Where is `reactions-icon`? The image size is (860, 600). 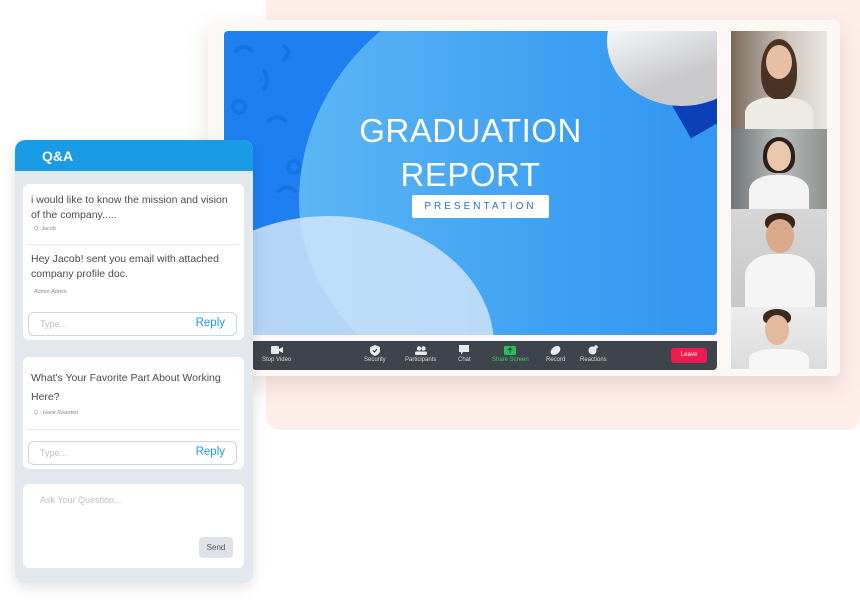
reactions-icon is located at coordinates (593, 350).